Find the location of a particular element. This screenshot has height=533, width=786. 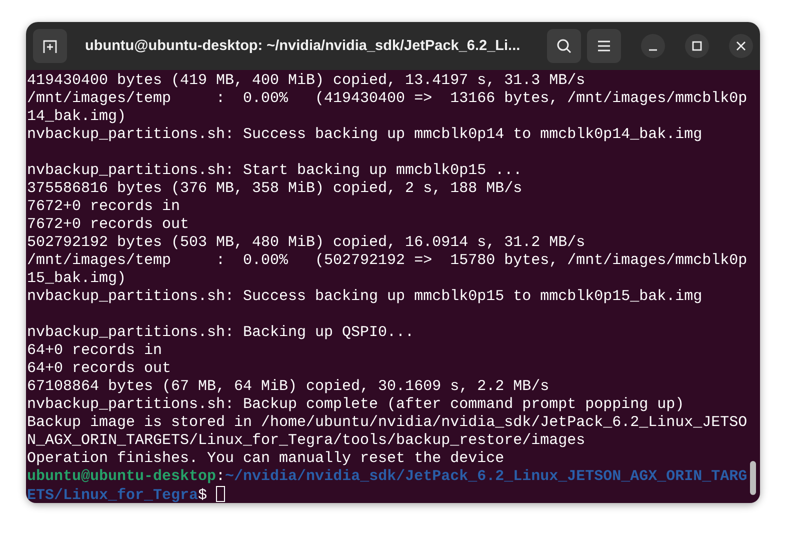

menu-button is located at coordinates (604, 46).